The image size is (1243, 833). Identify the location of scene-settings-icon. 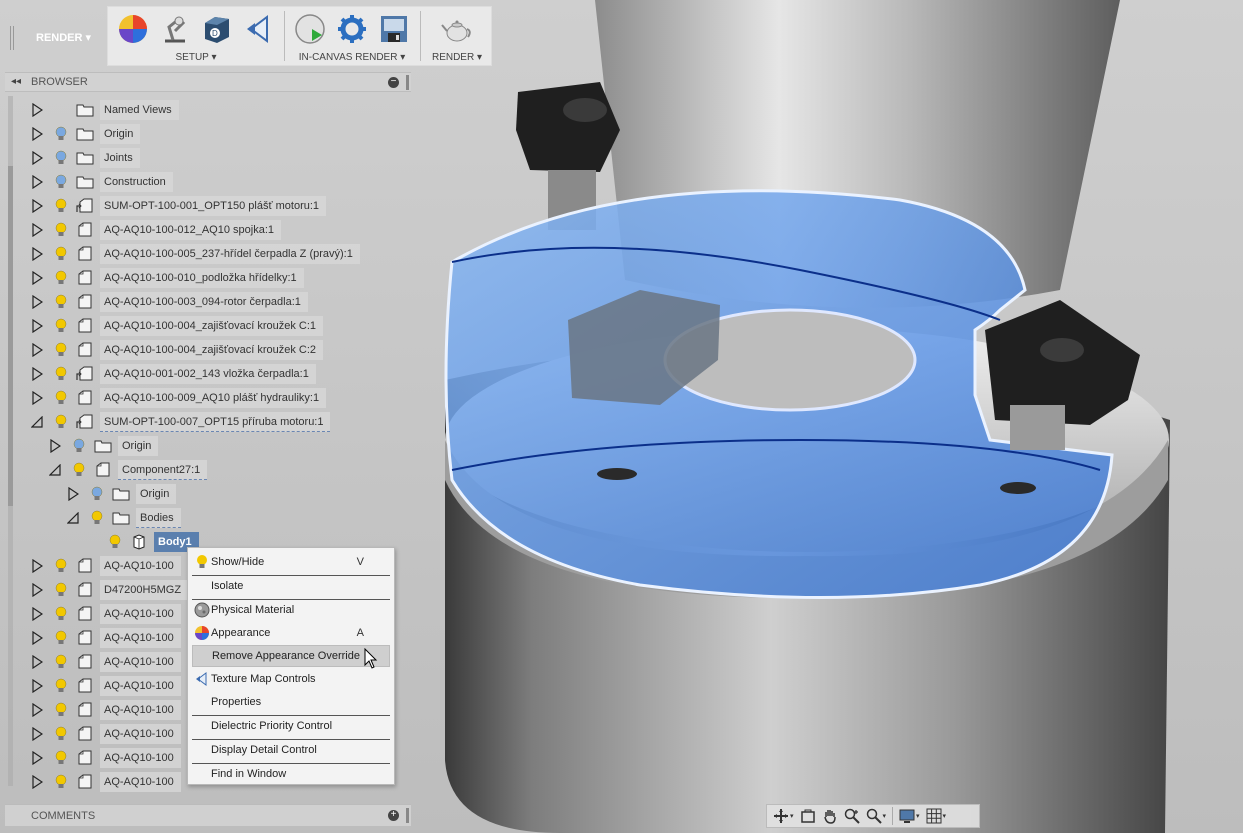
(175, 29).